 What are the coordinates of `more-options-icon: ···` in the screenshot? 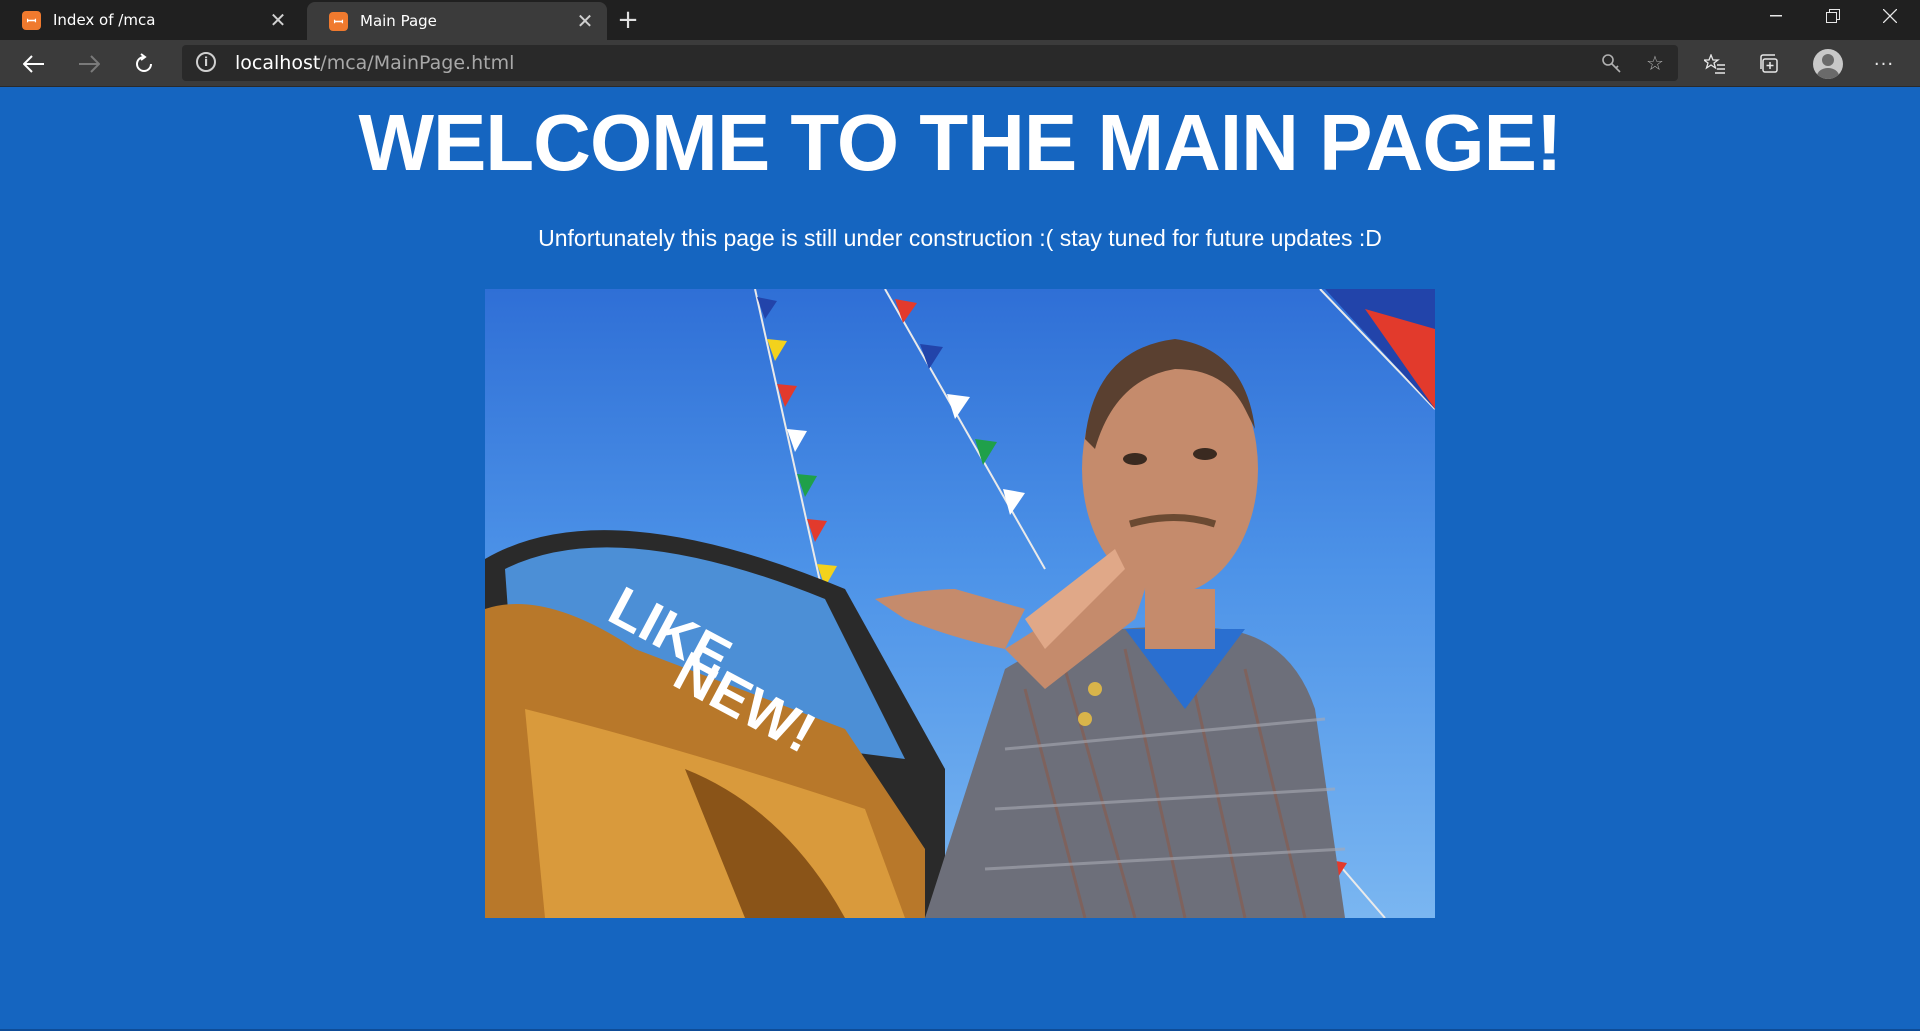 It's located at (1884, 64).